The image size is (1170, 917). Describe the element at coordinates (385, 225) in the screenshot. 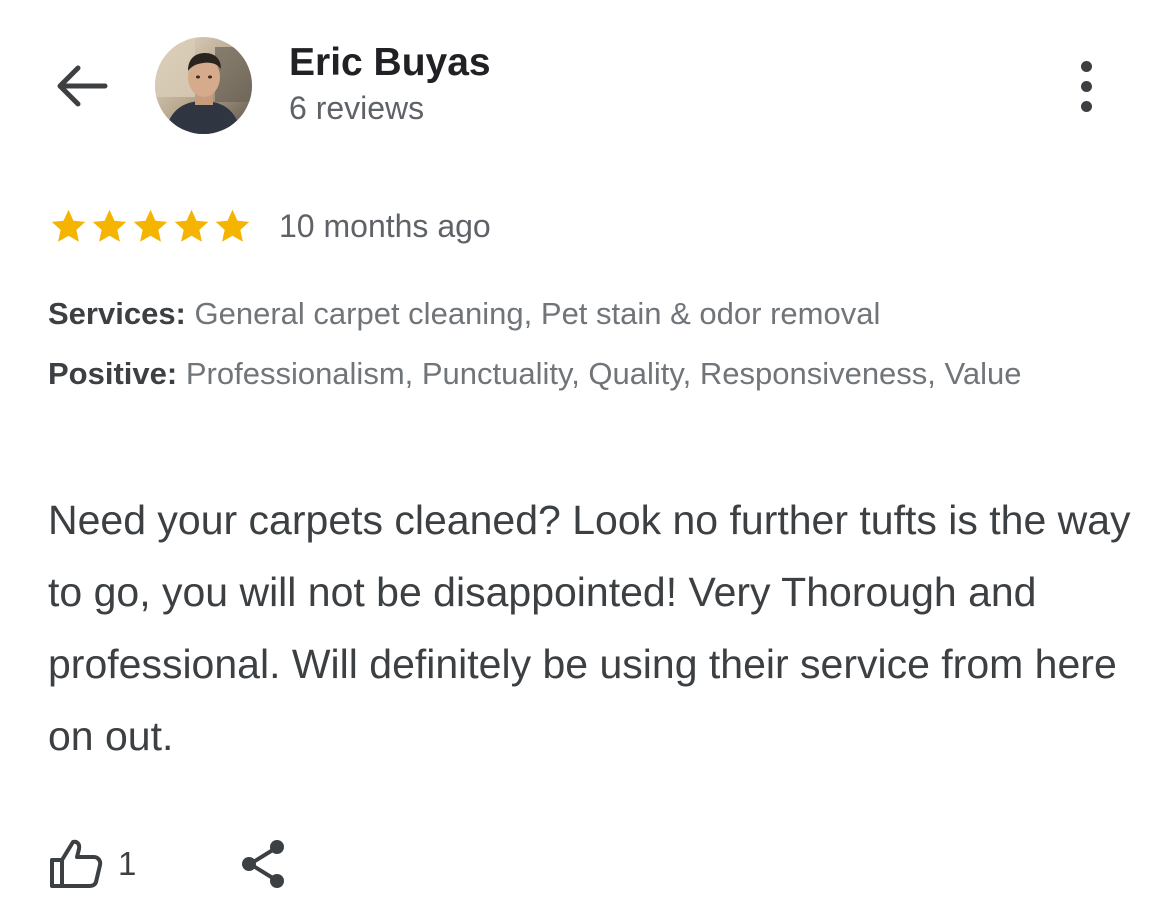

I see `review-time: 10 months ago` at that location.